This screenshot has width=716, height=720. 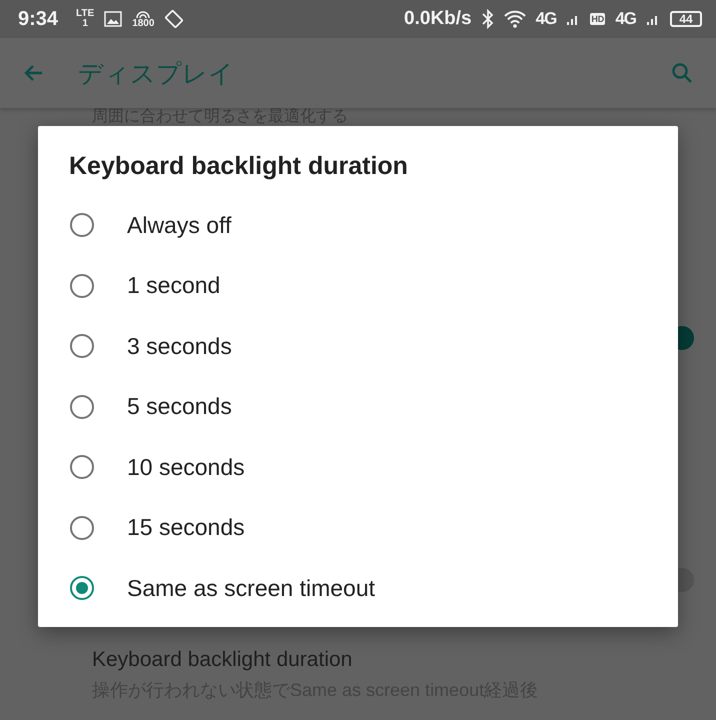 I want to click on option-label: 10 seconds, so click(x=186, y=467).